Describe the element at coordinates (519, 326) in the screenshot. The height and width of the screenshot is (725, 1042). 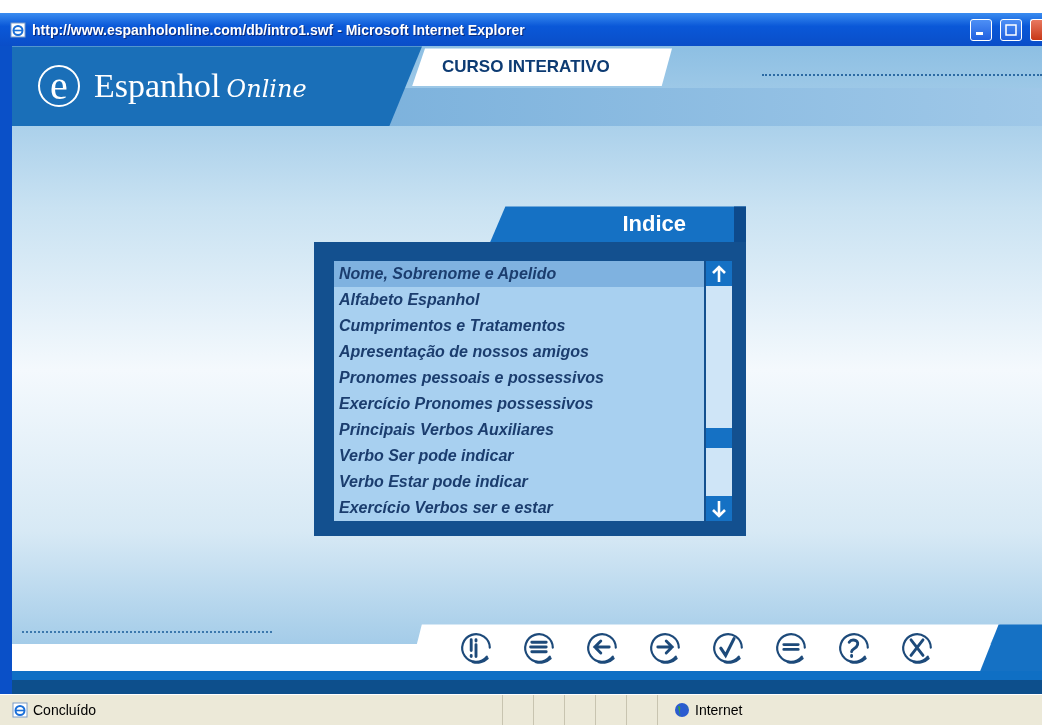
I see `topic-item: Cumprimentos e Tratamentos` at that location.